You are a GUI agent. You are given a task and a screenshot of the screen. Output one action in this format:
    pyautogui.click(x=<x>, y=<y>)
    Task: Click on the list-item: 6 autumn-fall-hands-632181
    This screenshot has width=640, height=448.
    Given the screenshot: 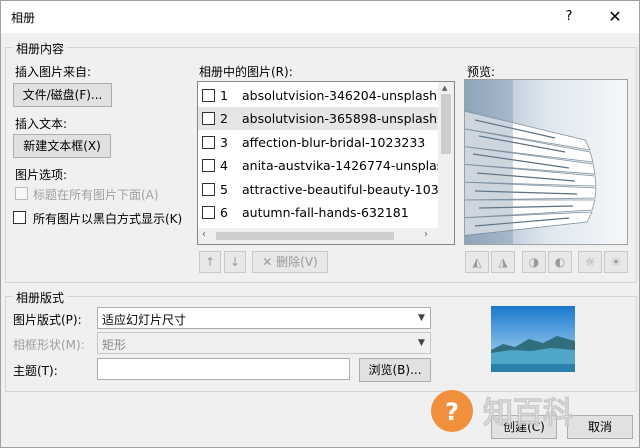 What is the action you would take?
    pyautogui.click(x=318, y=212)
    